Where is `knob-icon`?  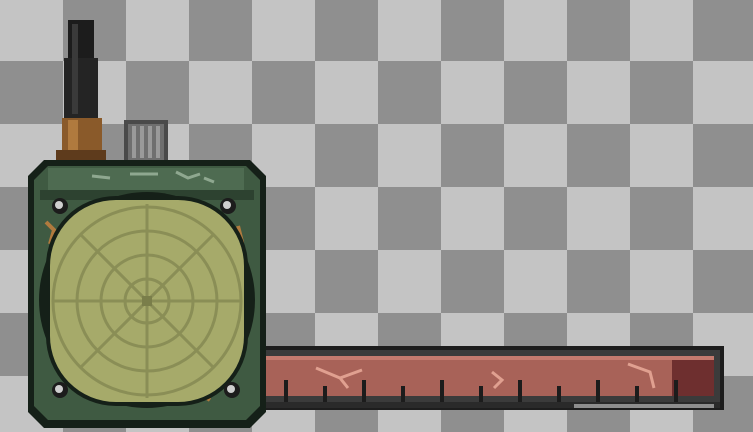 knob-icon is located at coordinates (146, 142).